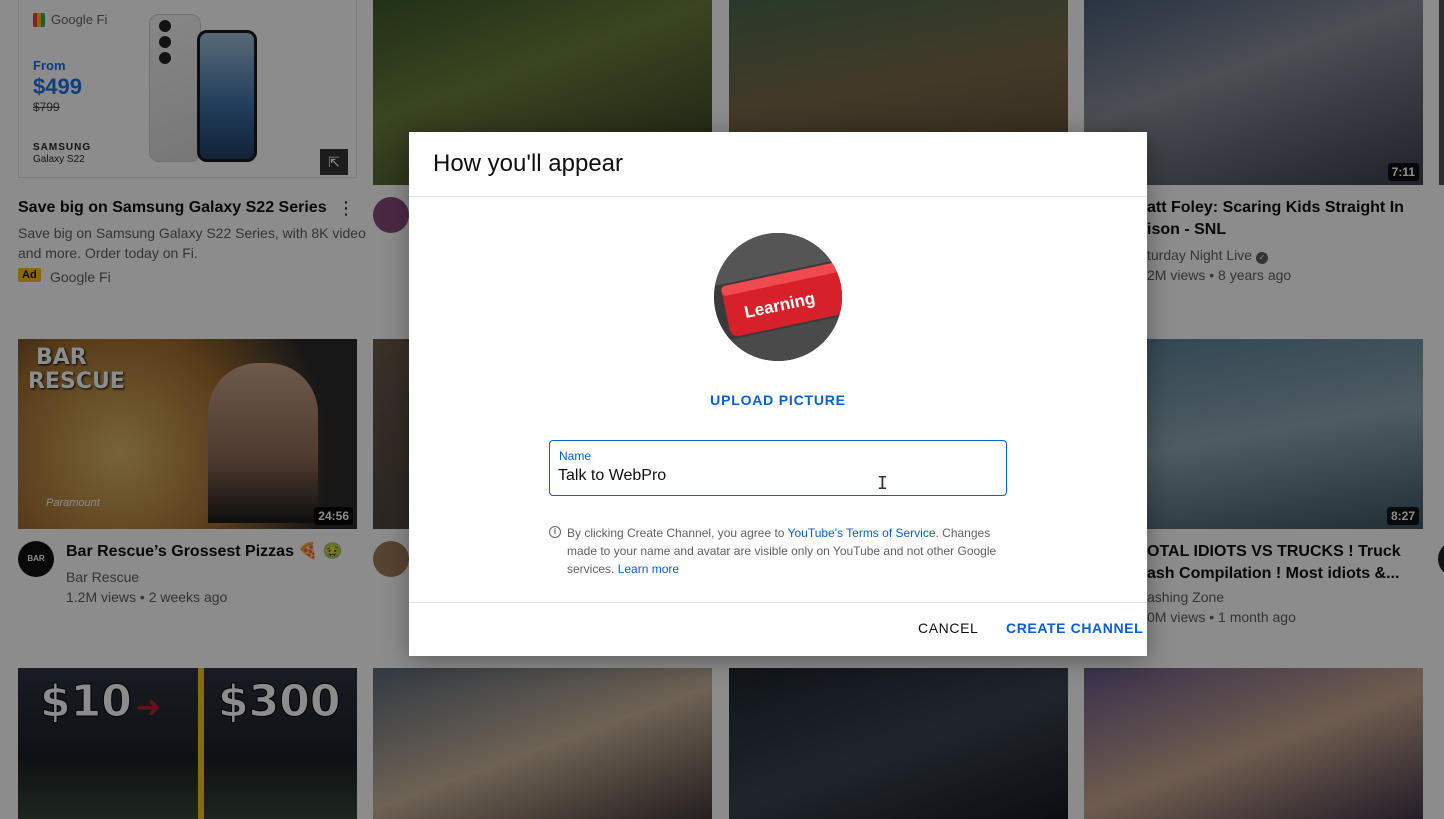 This screenshot has width=1444, height=819. Describe the element at coordinates (677, 533) in the screenshot. I see `disclaimer-prefix: By clicking Create Channel, you agree to` at that location.